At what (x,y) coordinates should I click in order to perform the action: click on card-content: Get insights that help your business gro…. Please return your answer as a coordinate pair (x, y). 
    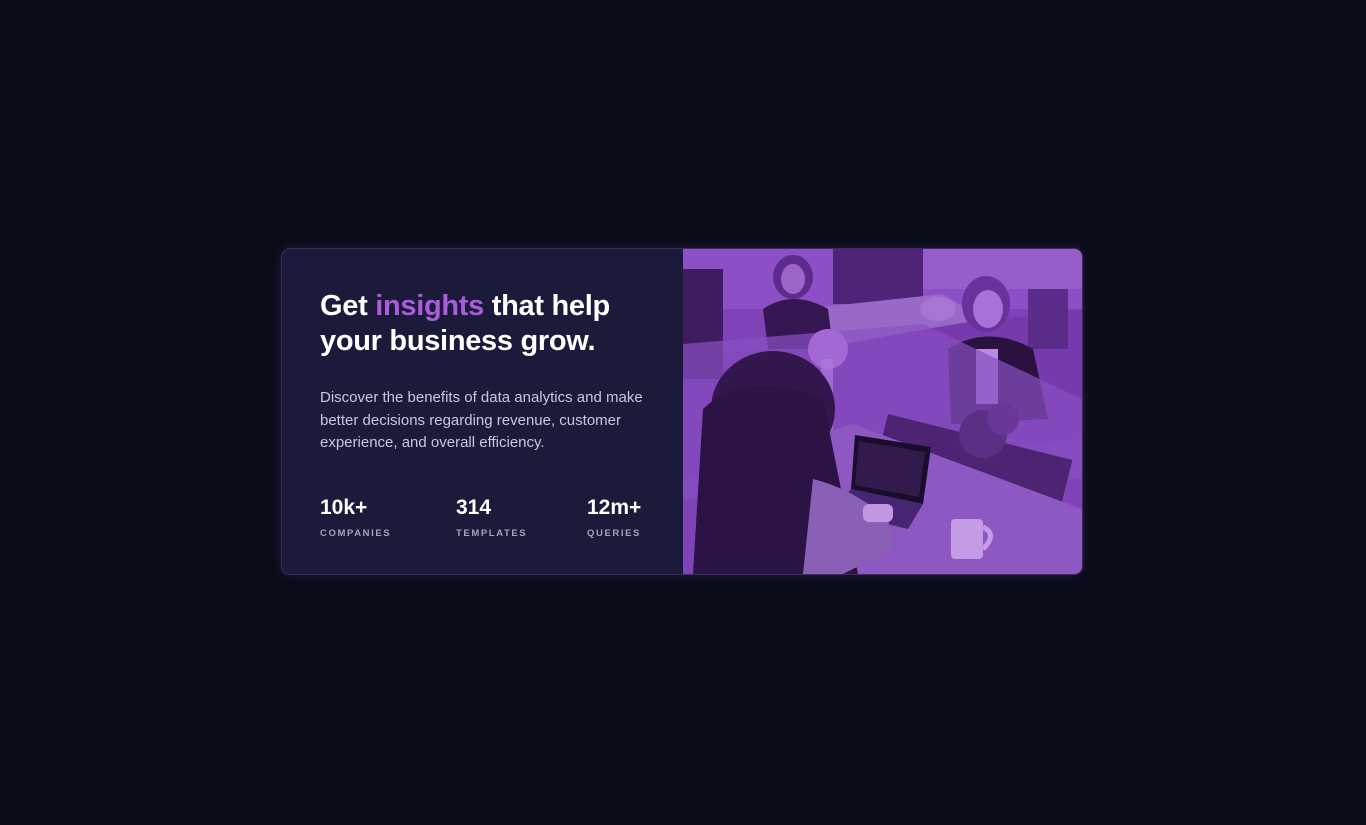
    Looking at the image, I should click on (482, 411).